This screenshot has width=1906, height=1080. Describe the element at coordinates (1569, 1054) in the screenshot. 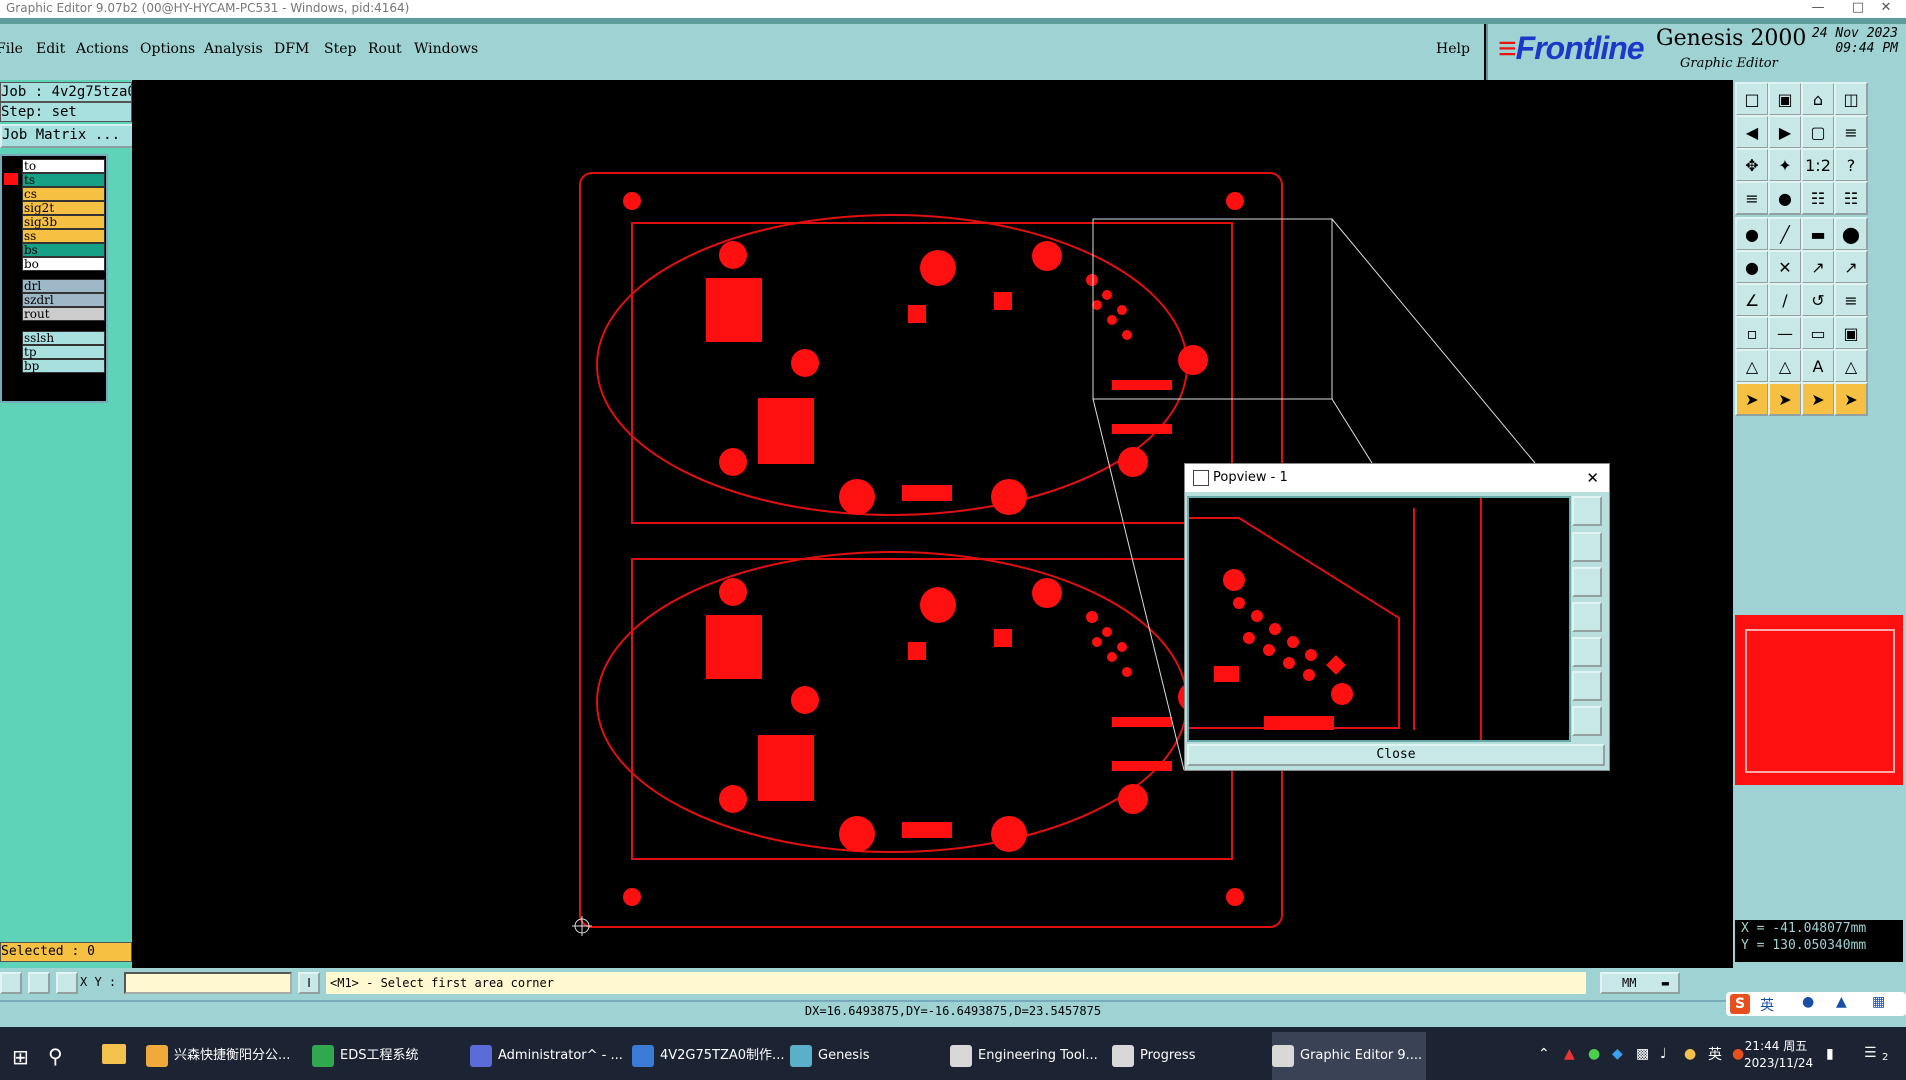

I see `tray-app-icon: ▲` at that location.